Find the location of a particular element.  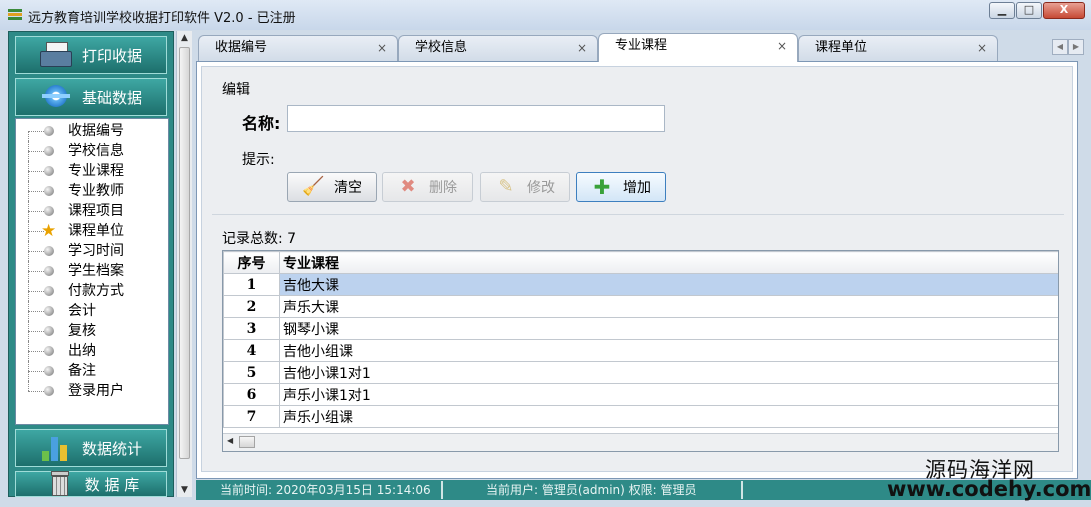

data-statistics-button: 数据统计 is located at coordinates (91, 448).